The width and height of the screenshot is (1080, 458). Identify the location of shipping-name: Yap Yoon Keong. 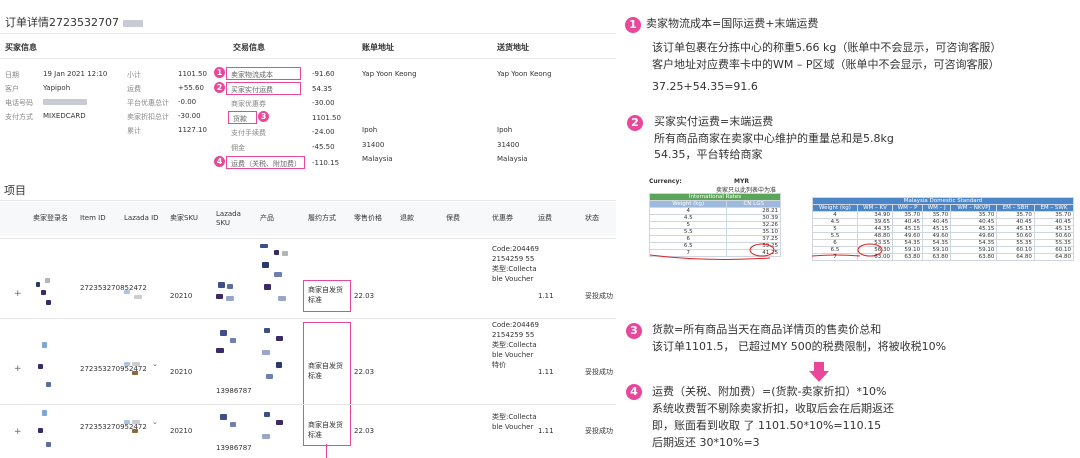
(524, 74).